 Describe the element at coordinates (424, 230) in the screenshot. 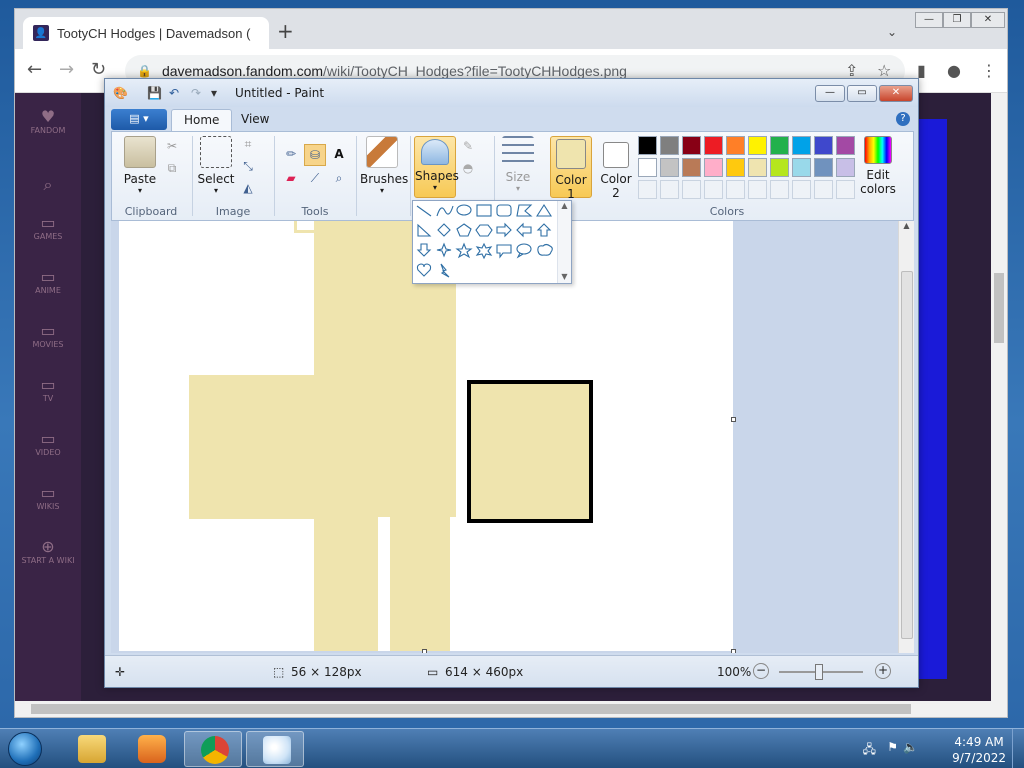

I see `right-triangle-shape-icon` at that location.